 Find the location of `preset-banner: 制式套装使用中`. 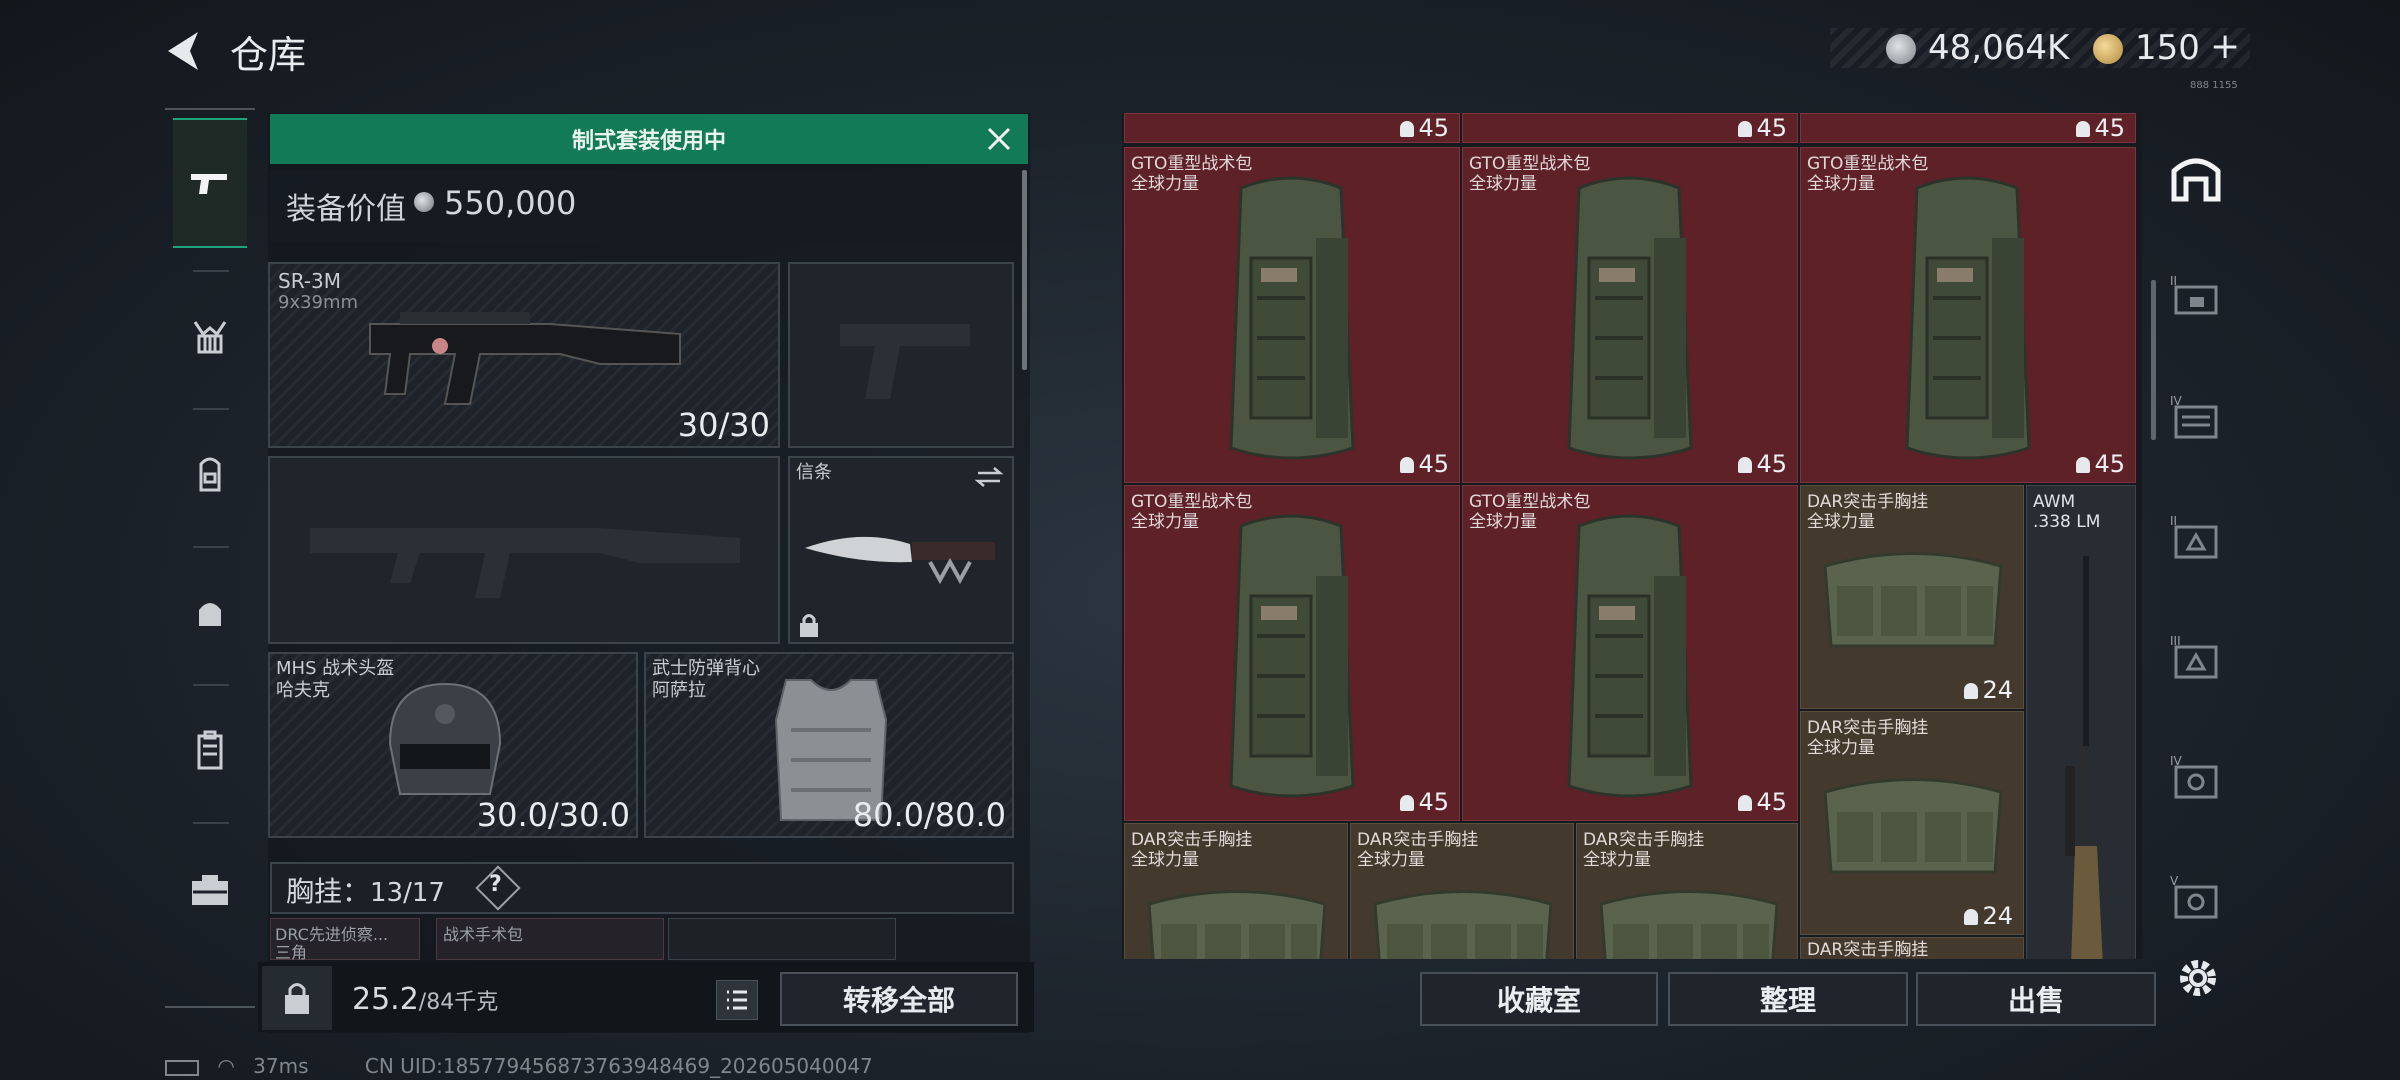

preset-banner: 制式套装使用中 is located at coordinates (649, 139).